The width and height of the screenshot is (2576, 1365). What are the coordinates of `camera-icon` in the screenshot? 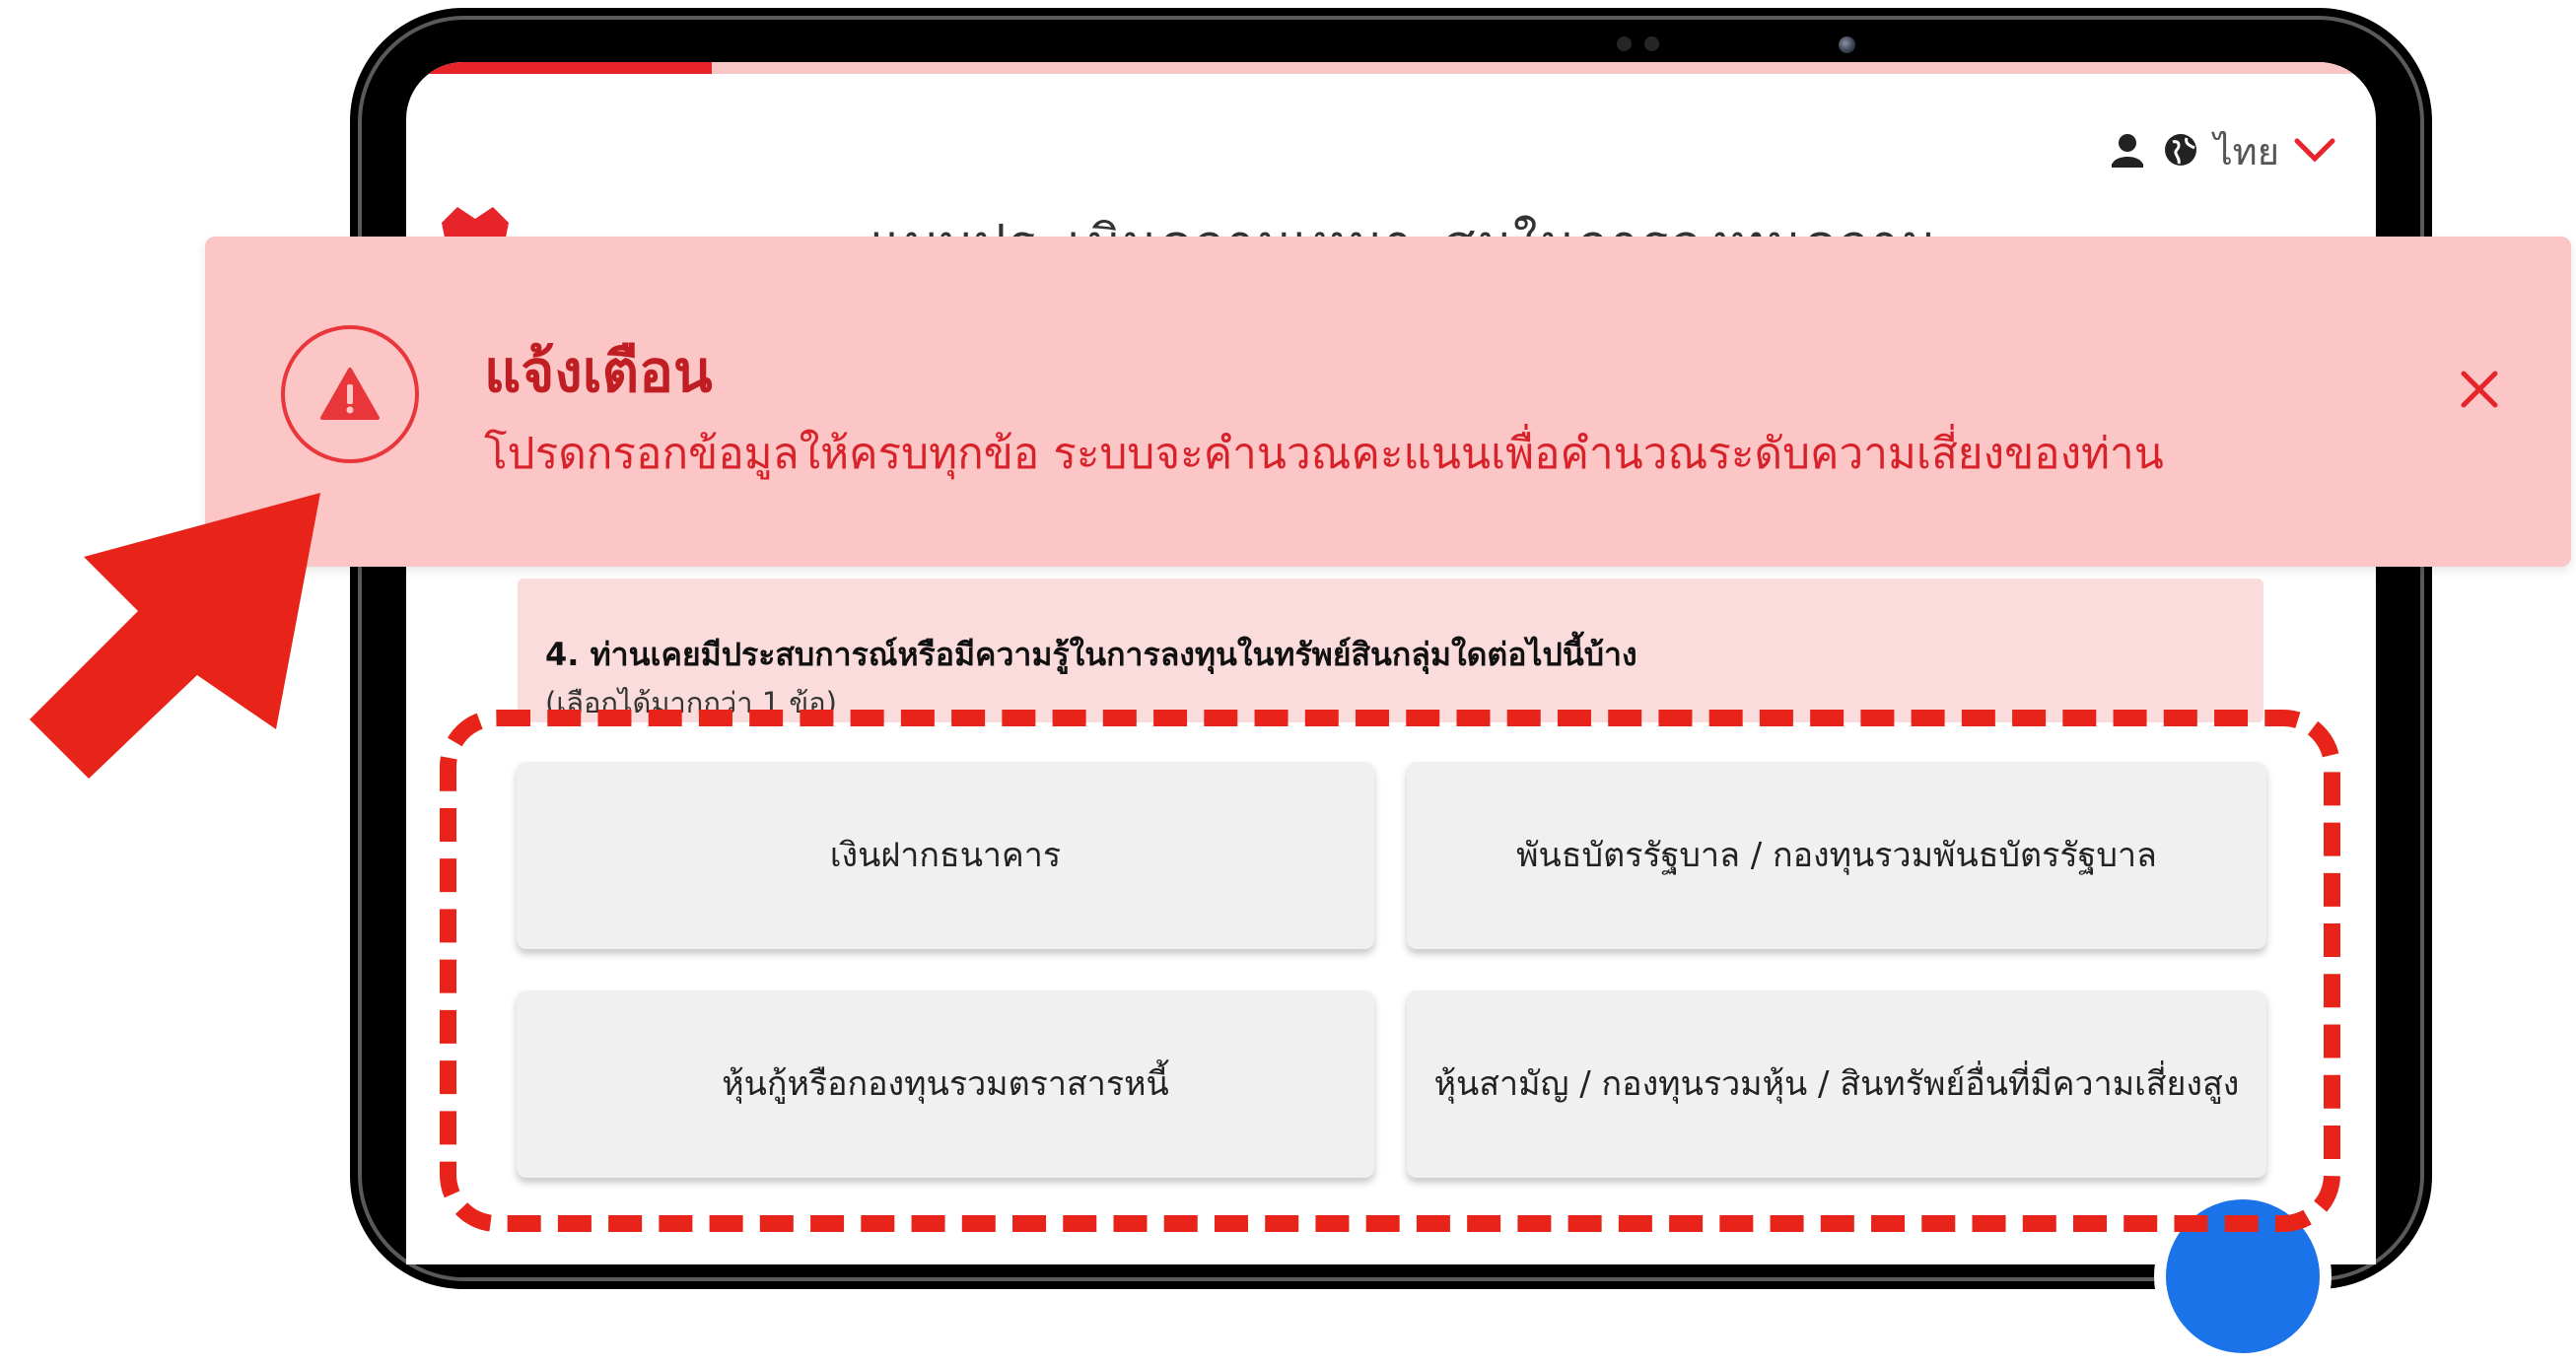 It's located at (1847, 44).